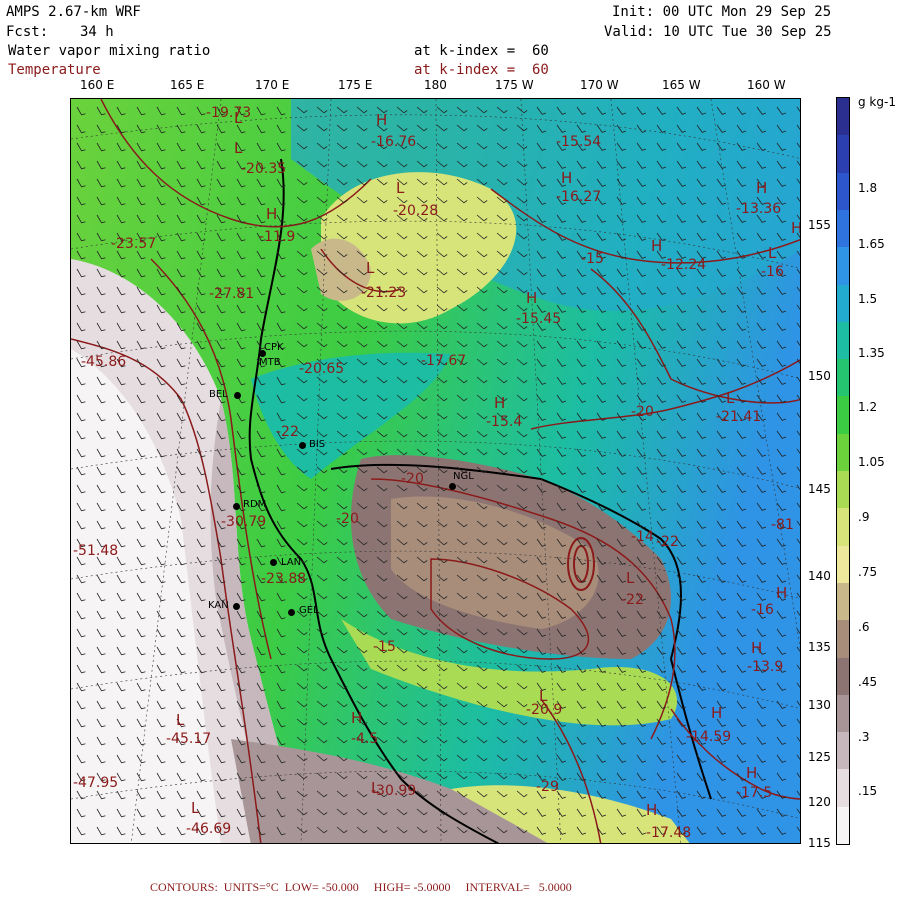 This screenshot has width=900, height=900. Describe the element at coordinates (416, 211) in the screenshot. I see `contour-value: -20.28` at that location.